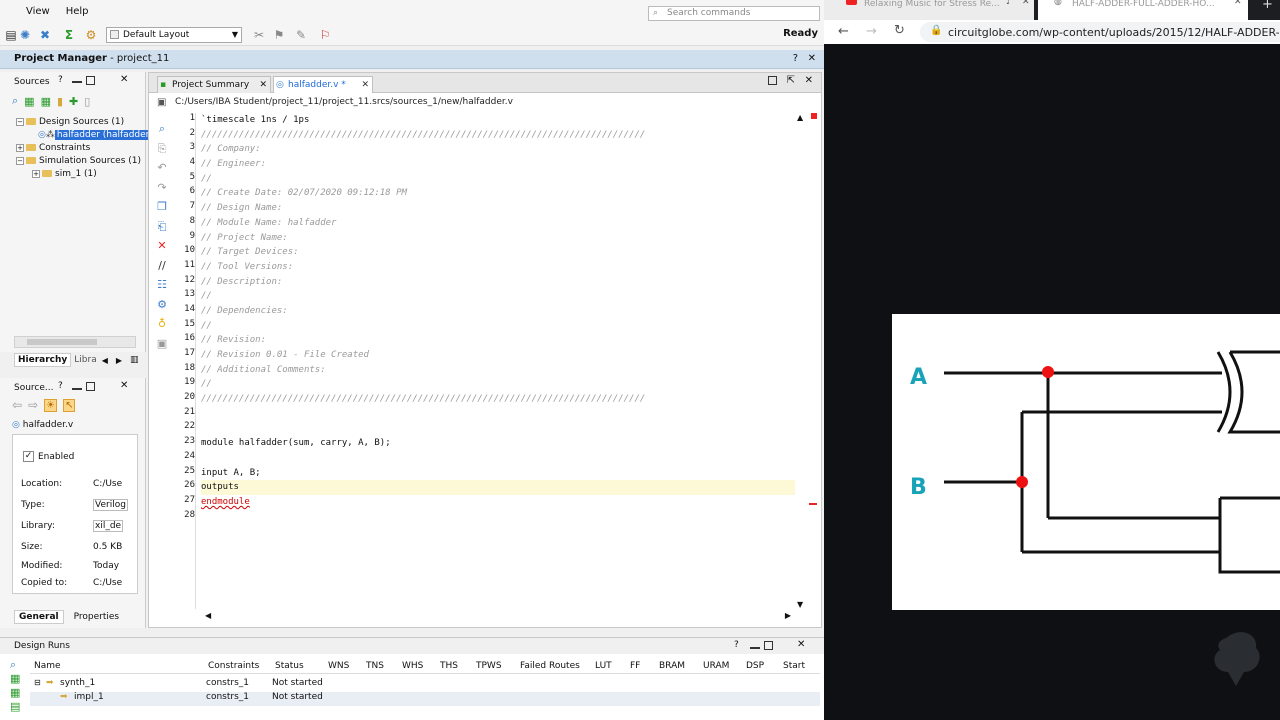  I want to click on expand-all-icon: ▦, so click(46, 101).